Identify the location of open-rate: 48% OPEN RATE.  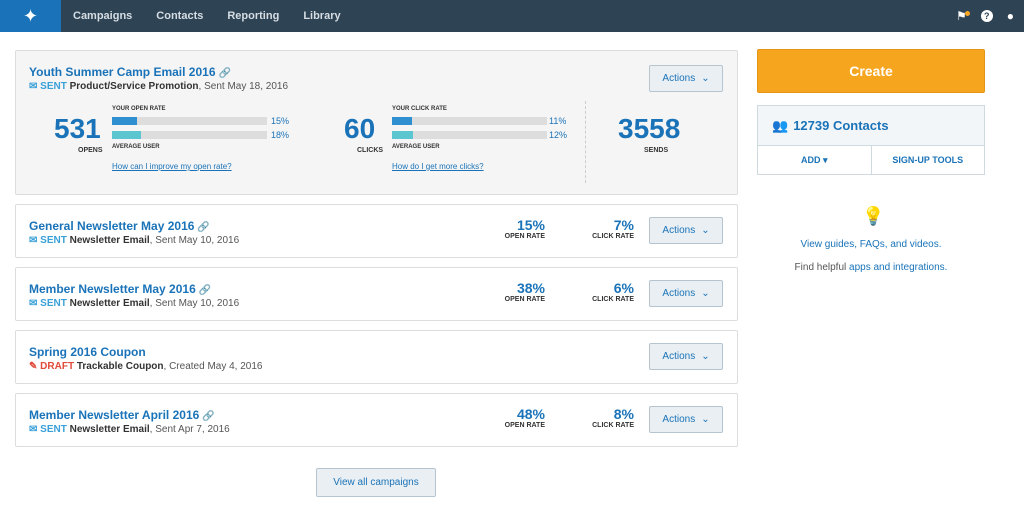
(524, 417).